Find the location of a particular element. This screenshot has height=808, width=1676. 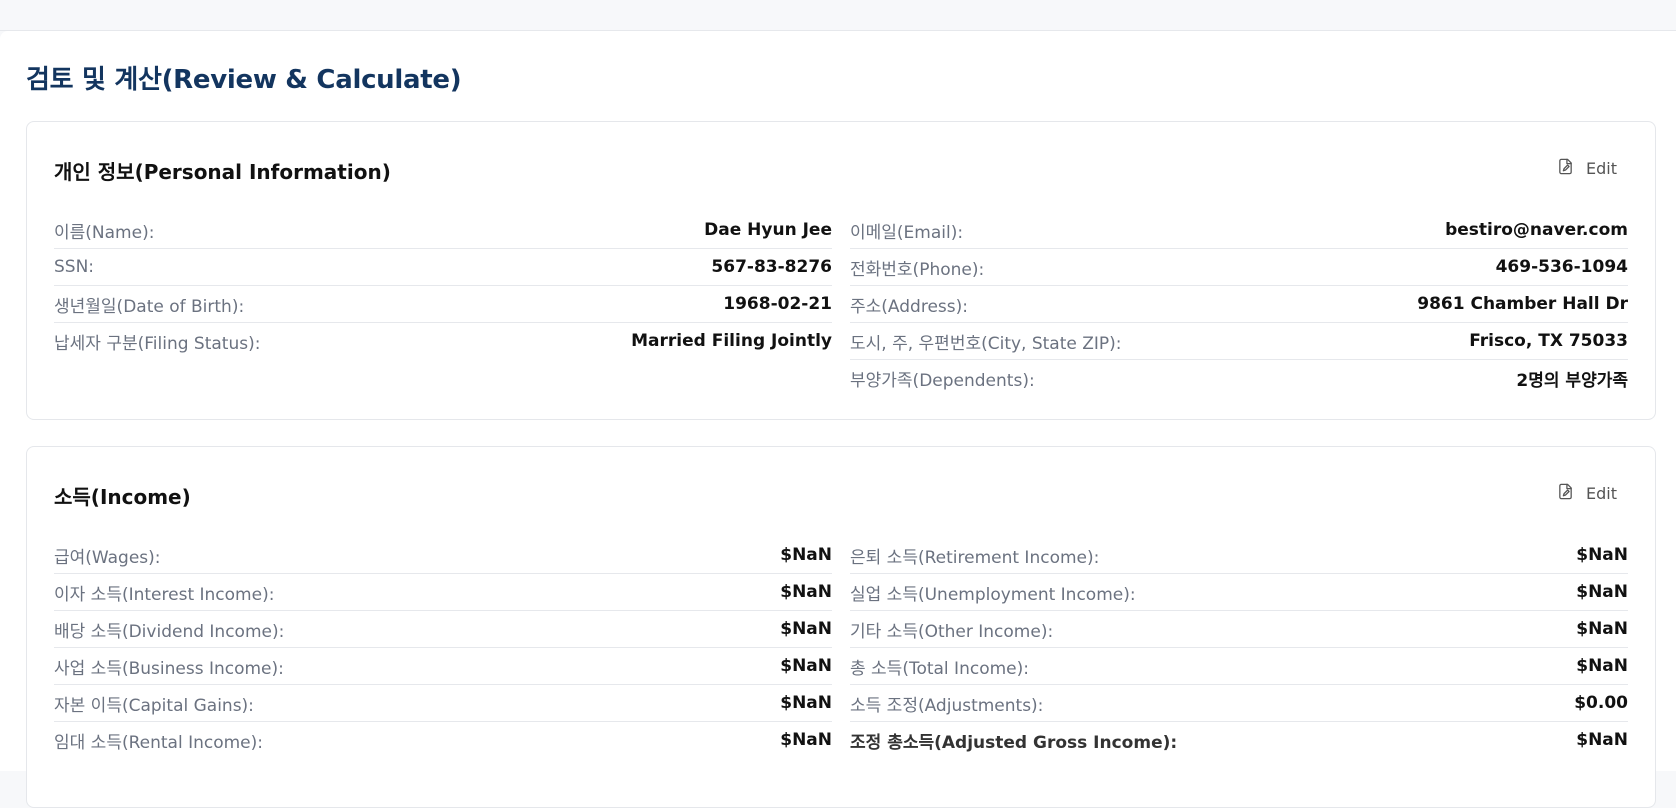

field-label: 이름(Name): is located at coordinates (104, 232).